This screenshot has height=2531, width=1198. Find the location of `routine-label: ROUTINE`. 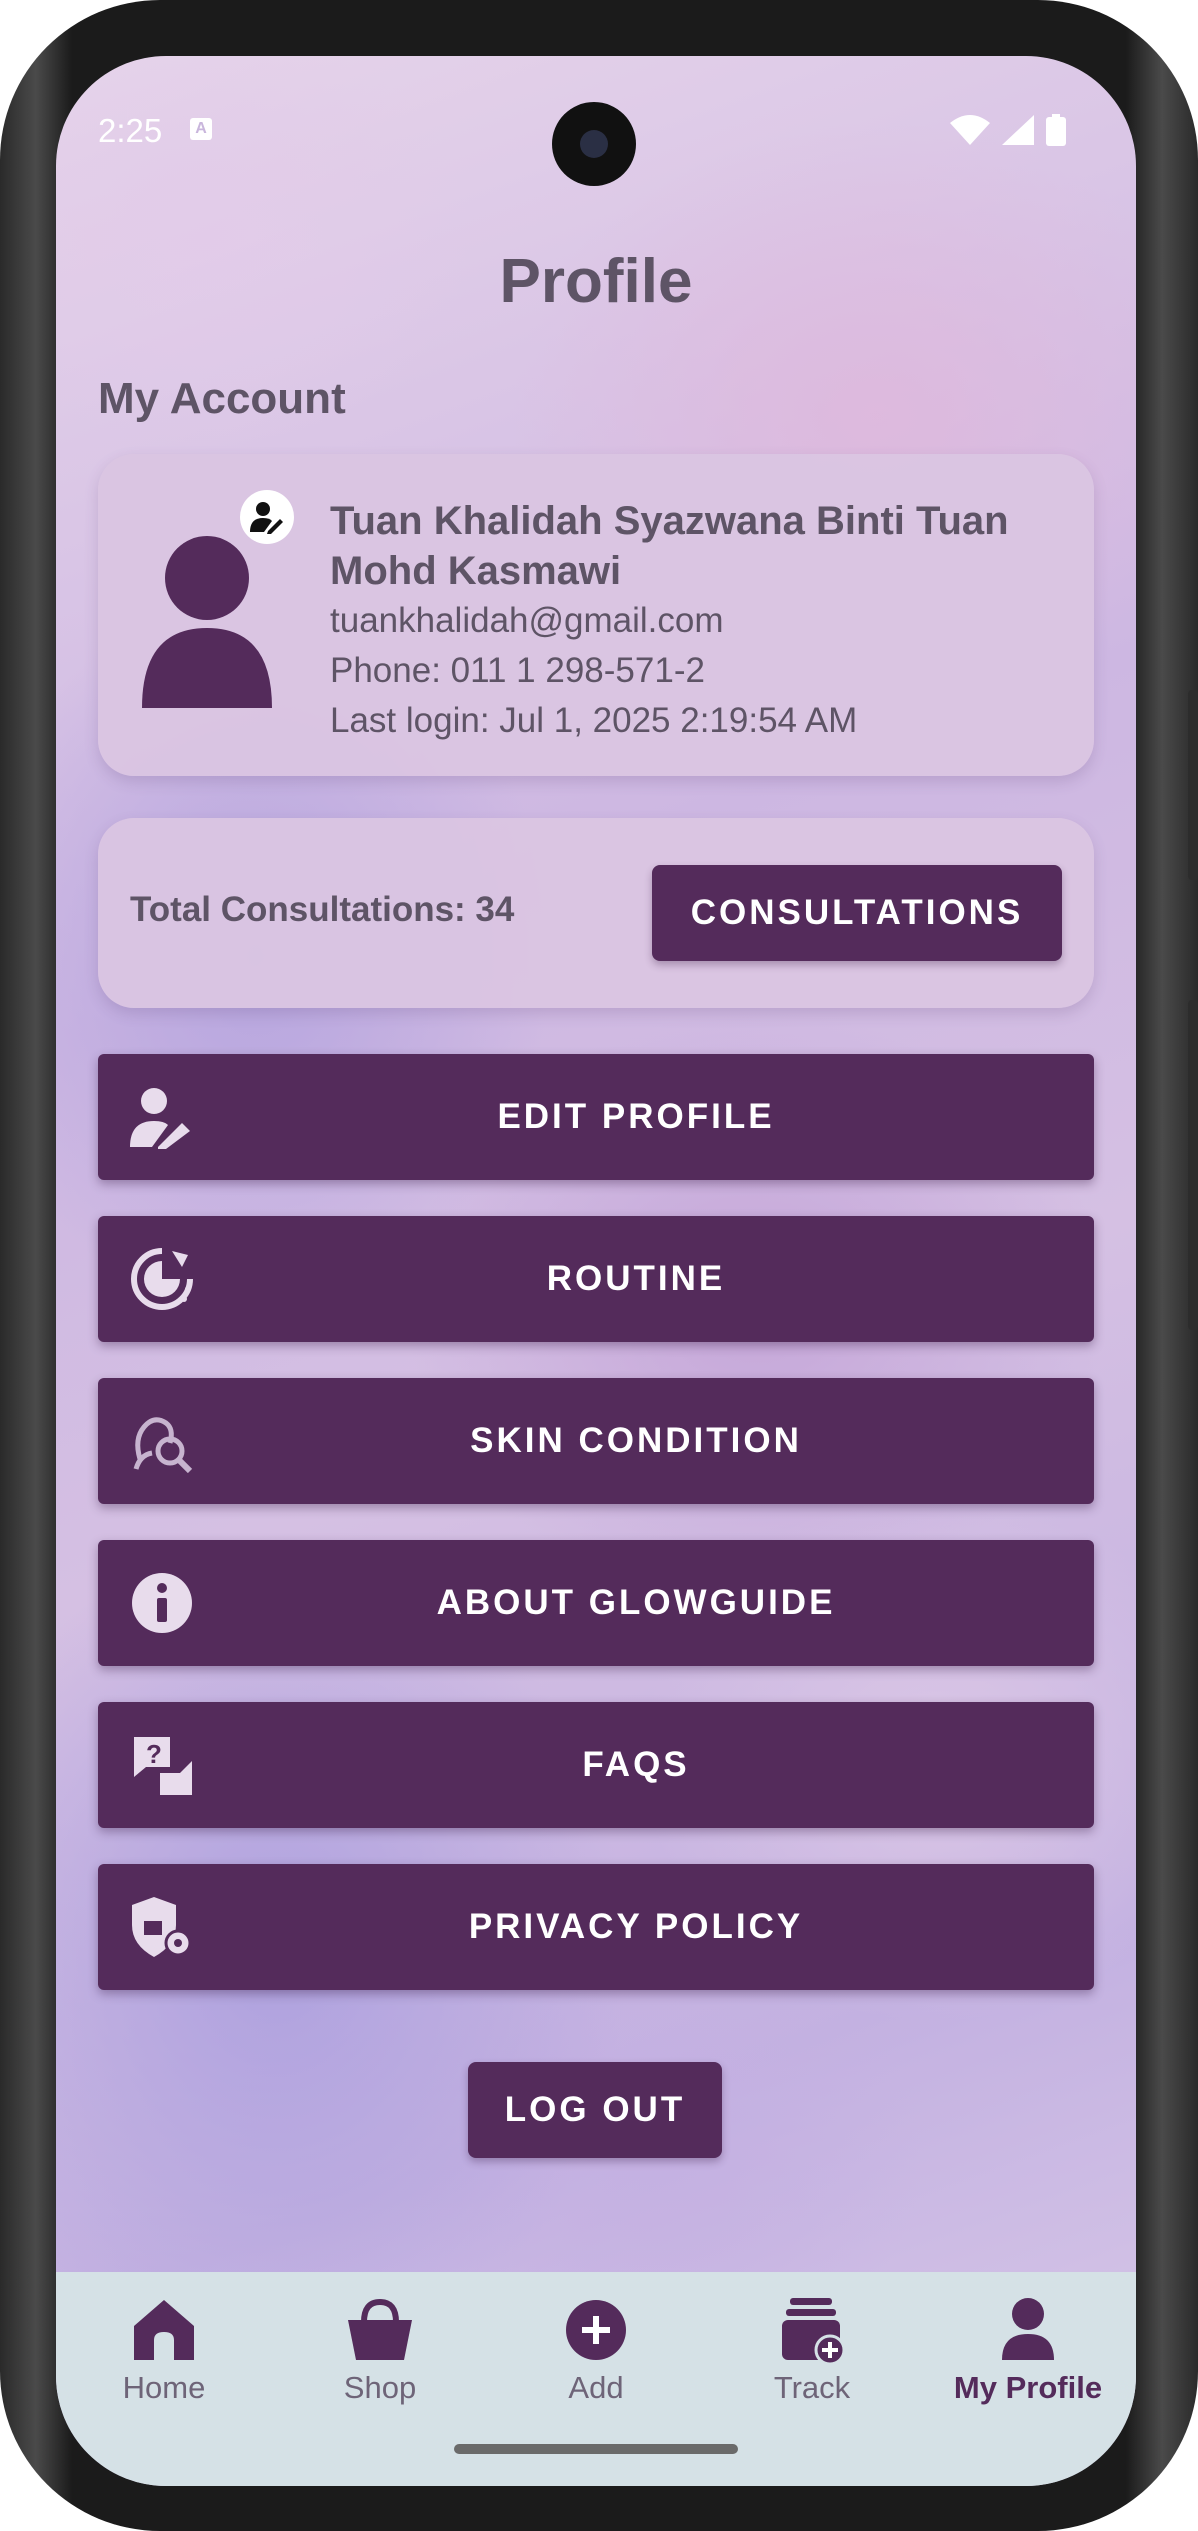

routine-label: ROUTINE is located at coordinates (636, 1278).